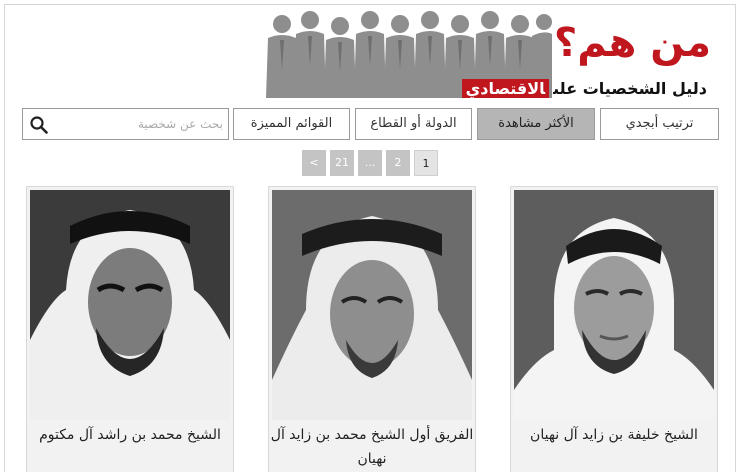 Image resolution: width=740 pixels, height=472 pixels. I want to click on tab-country-sector: الدولة أو القطاع, so click(413, 124).